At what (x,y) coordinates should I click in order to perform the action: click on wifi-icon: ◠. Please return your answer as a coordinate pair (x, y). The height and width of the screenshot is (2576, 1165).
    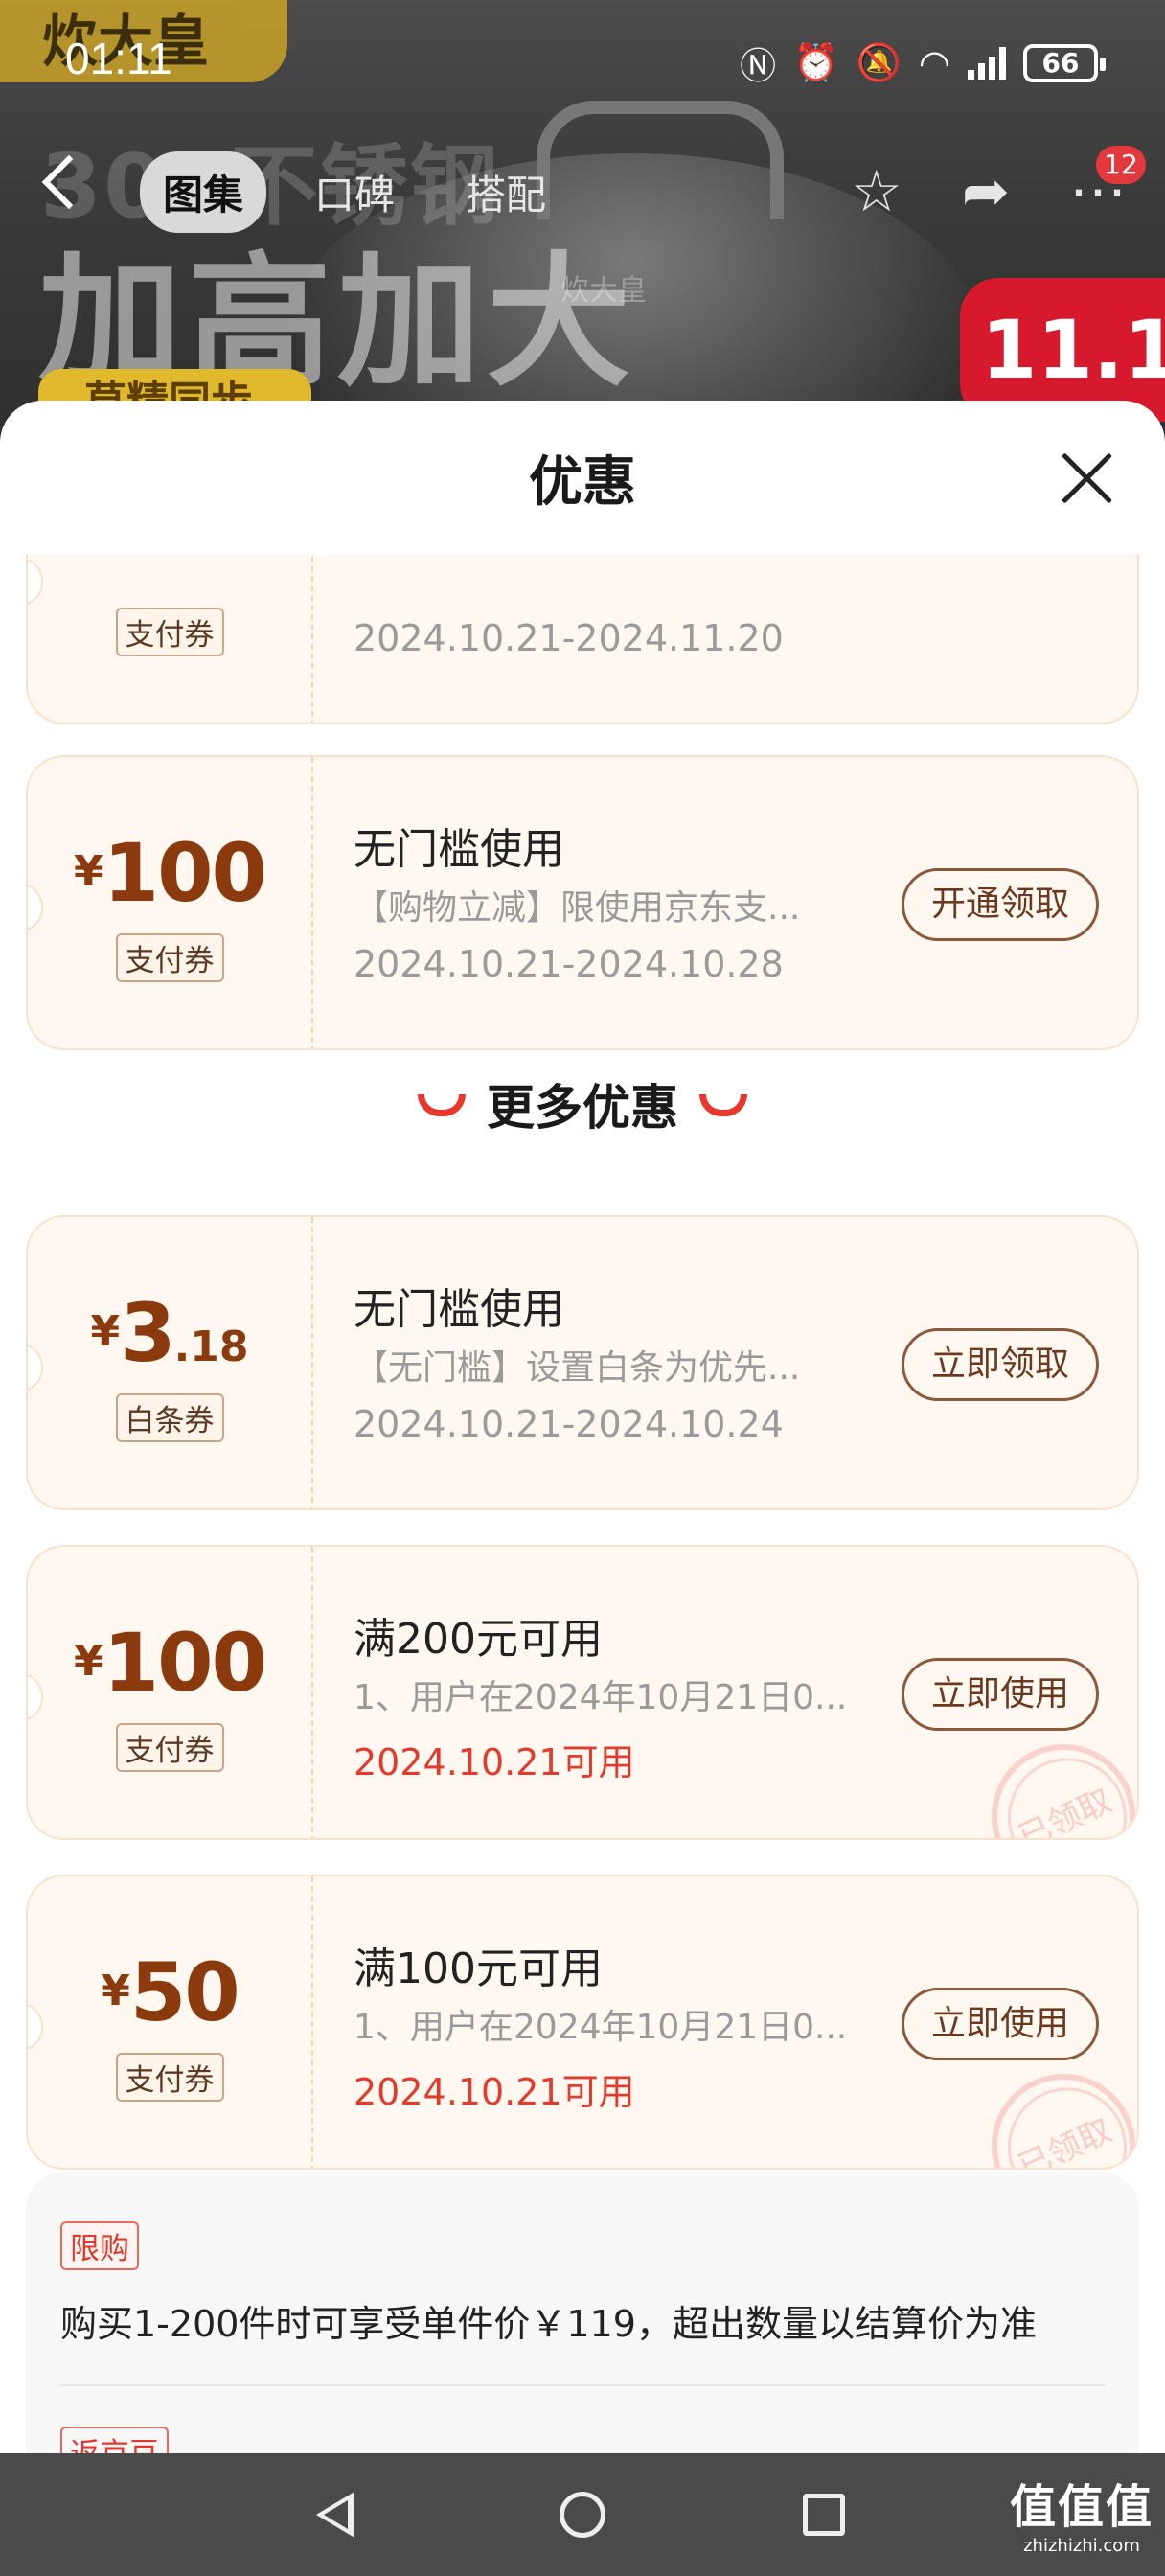
    Looking at the image, I should click on (934, 63).